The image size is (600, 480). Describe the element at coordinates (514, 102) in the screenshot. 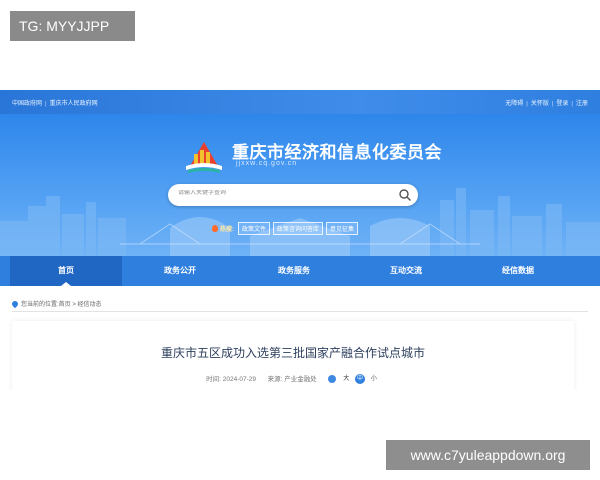

I see `link-accessibility: 无障碍` at that location.